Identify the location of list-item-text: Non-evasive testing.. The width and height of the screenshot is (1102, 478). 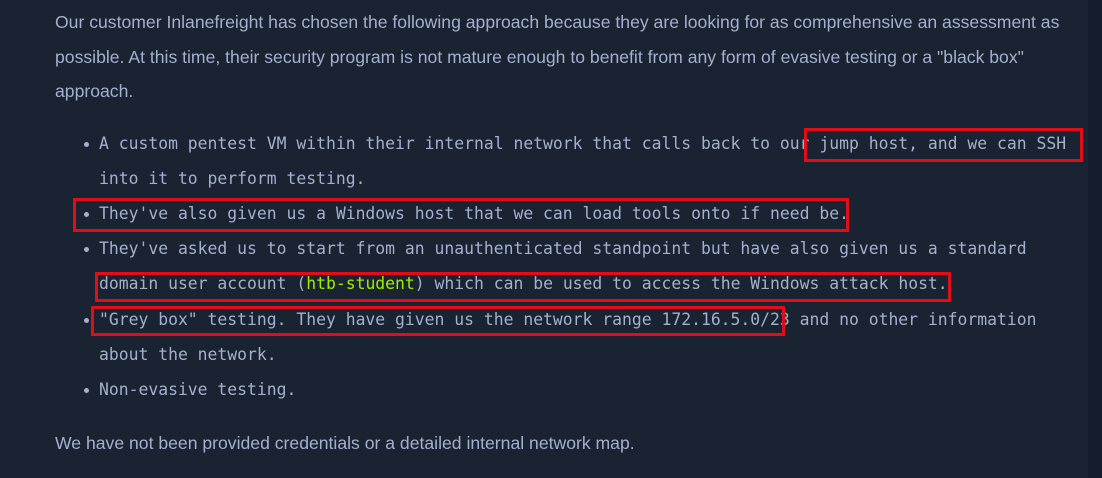
(198, 389).